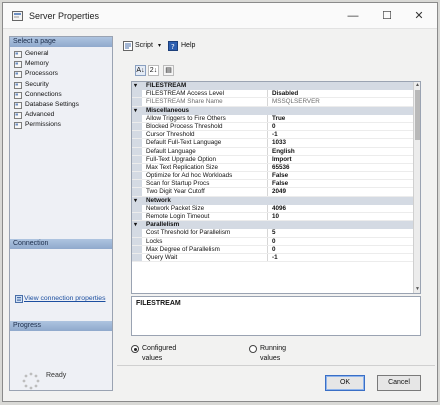 The image size is (440, 405). I want to click on property-name: Optimize for Ad hoc Workloads, so click(206, 176).